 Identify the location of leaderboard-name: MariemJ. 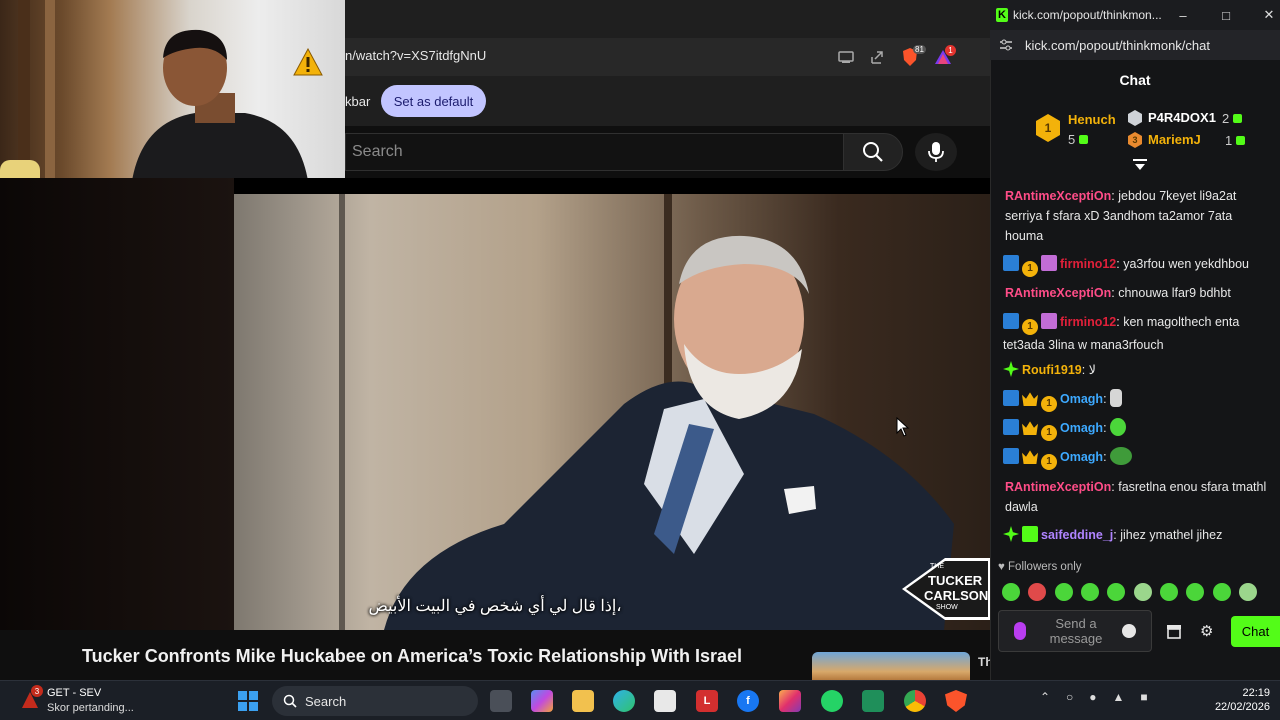
(1174, 139).